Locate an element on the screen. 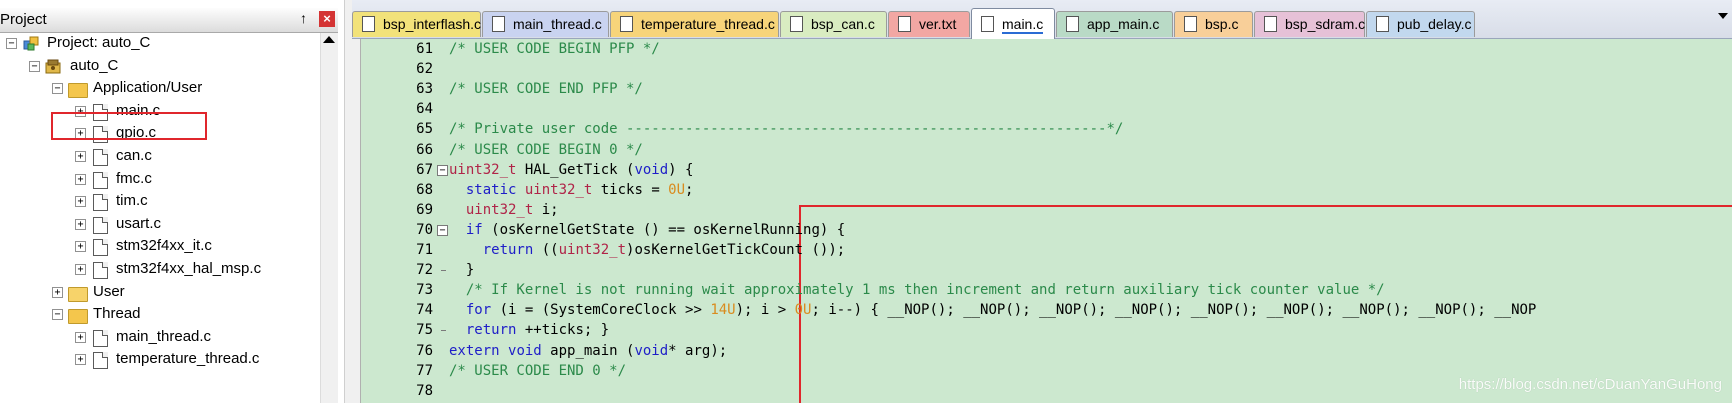  line-number: 68 is located at coordinates (424, 189).